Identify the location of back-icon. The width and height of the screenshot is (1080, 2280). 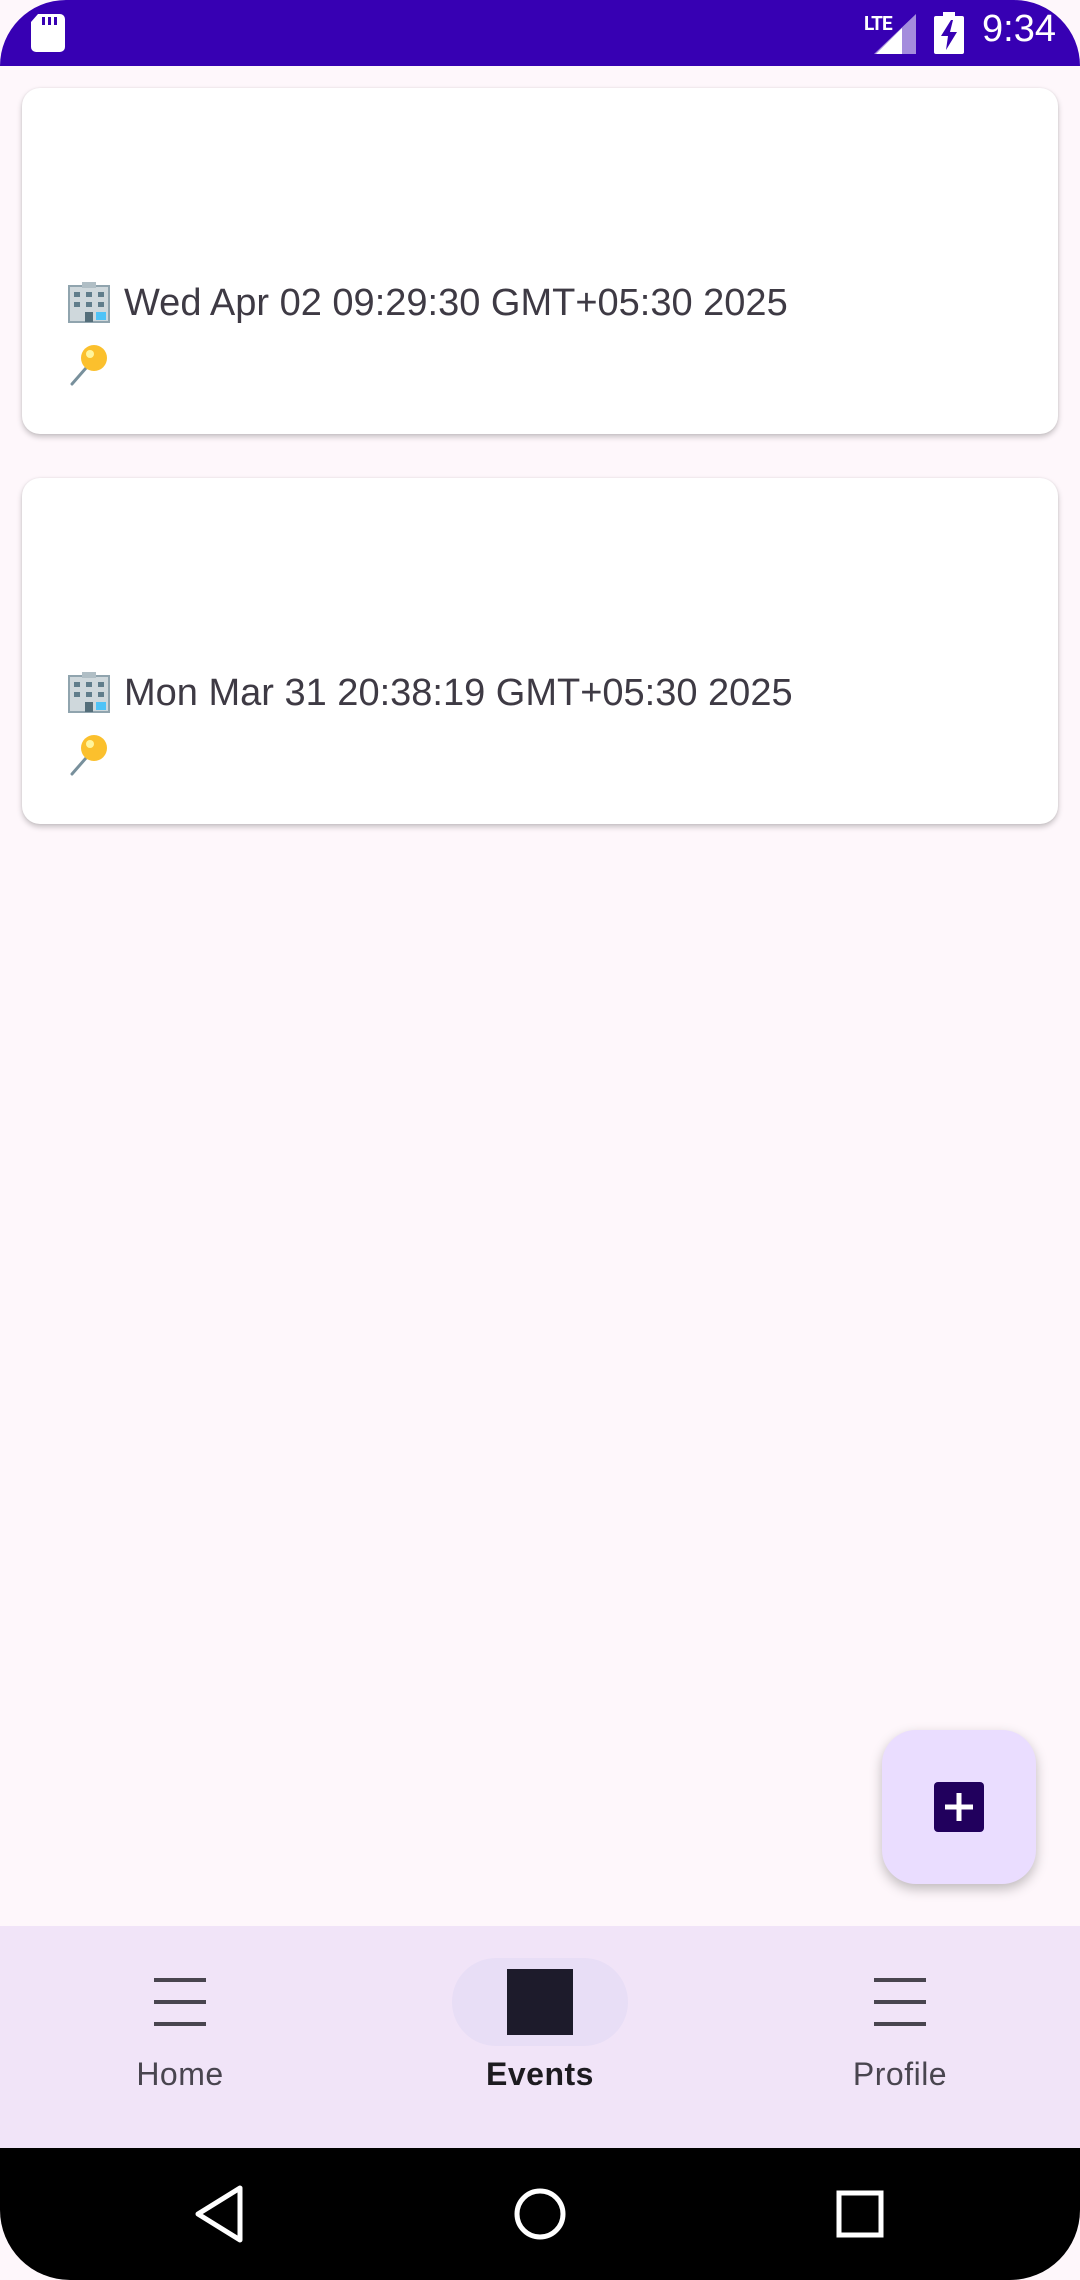
(220, 2214).